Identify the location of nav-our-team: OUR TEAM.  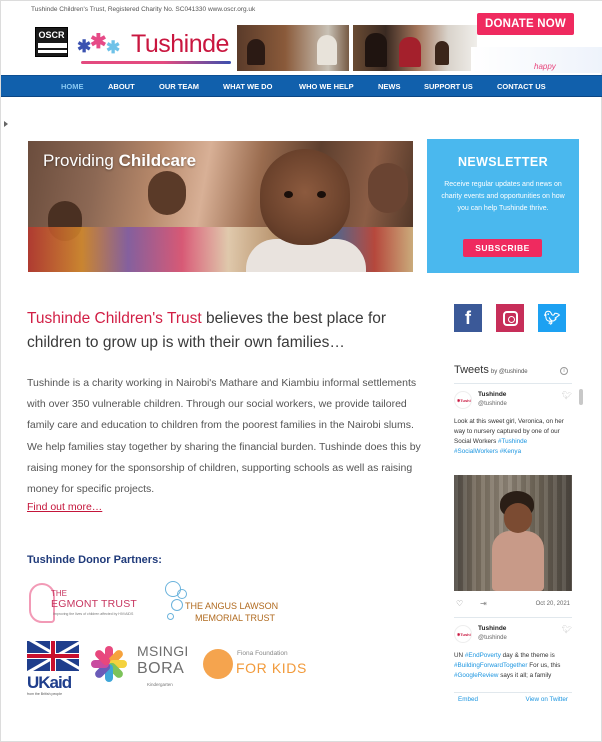
(179, 86).